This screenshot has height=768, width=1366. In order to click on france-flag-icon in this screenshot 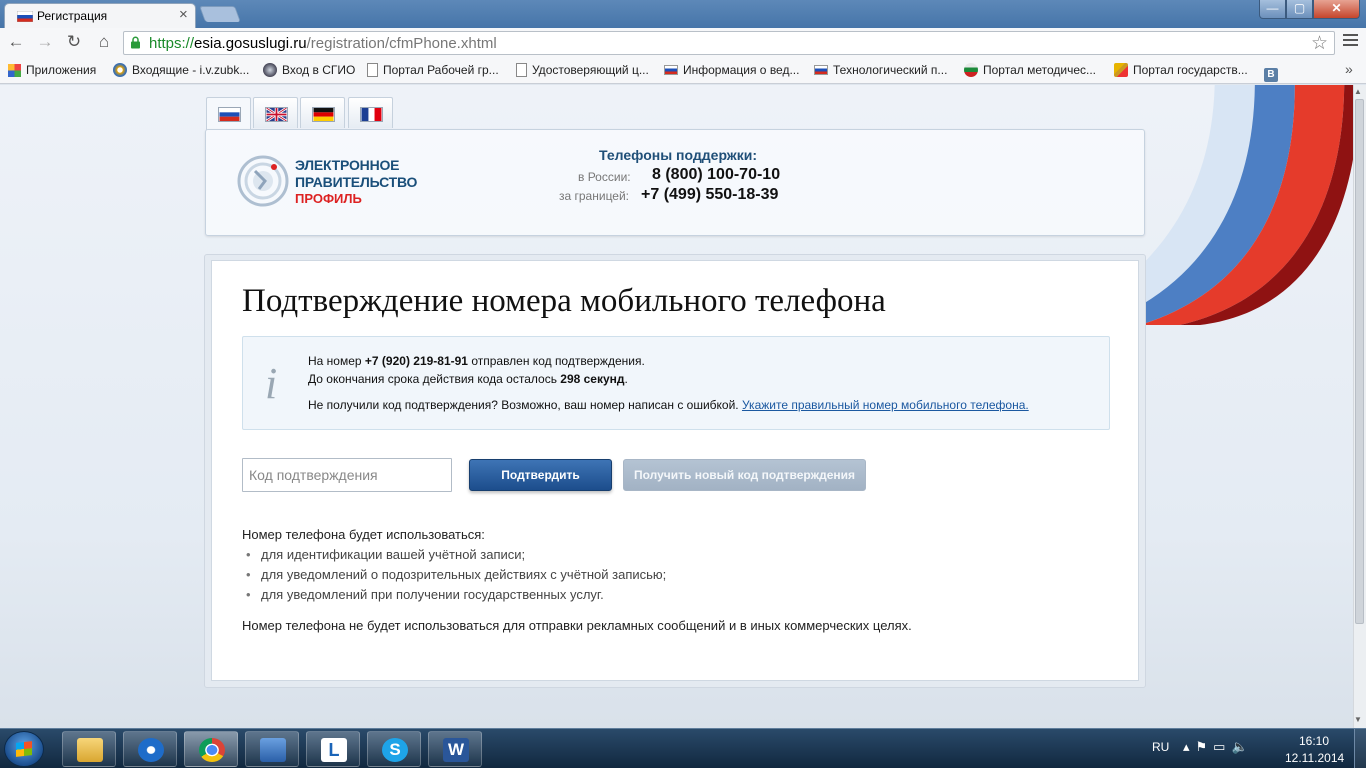, I will do `click(371, 114)`.